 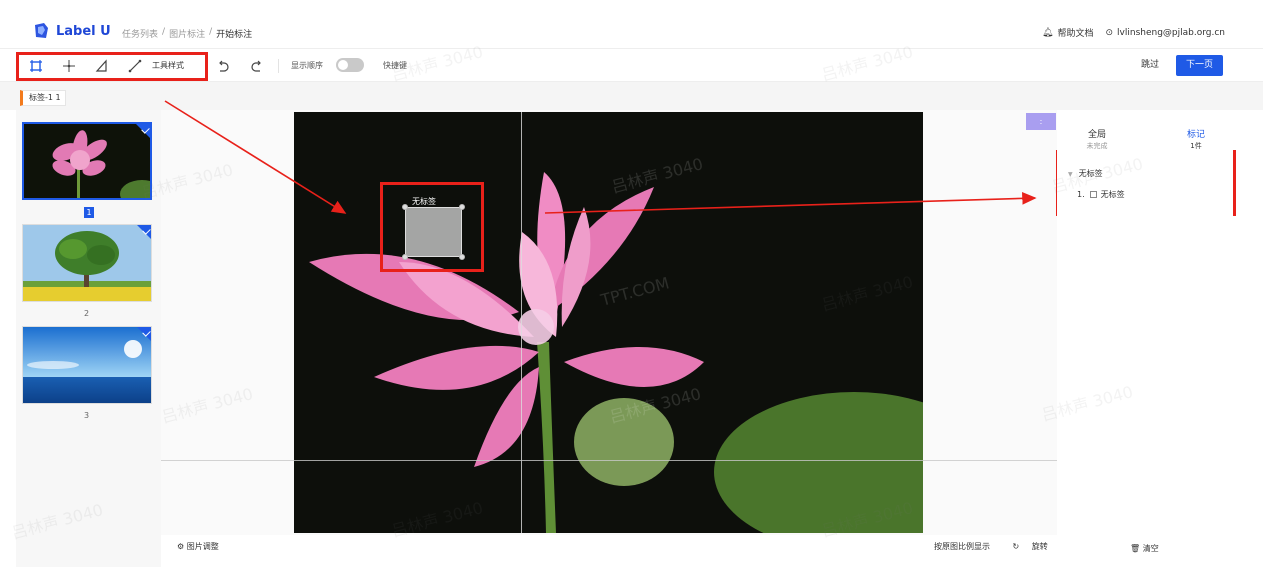 I want to click on tree-item: 1. 无标签, so click(x=1101, y=194).